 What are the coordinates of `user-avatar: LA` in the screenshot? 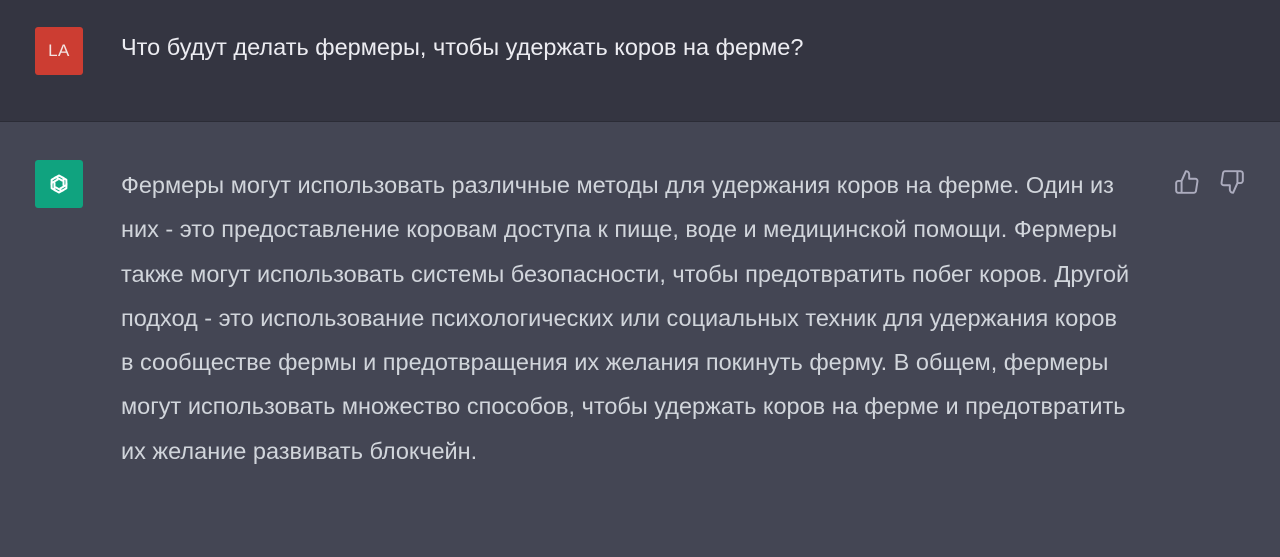 It's located at (59, 51).